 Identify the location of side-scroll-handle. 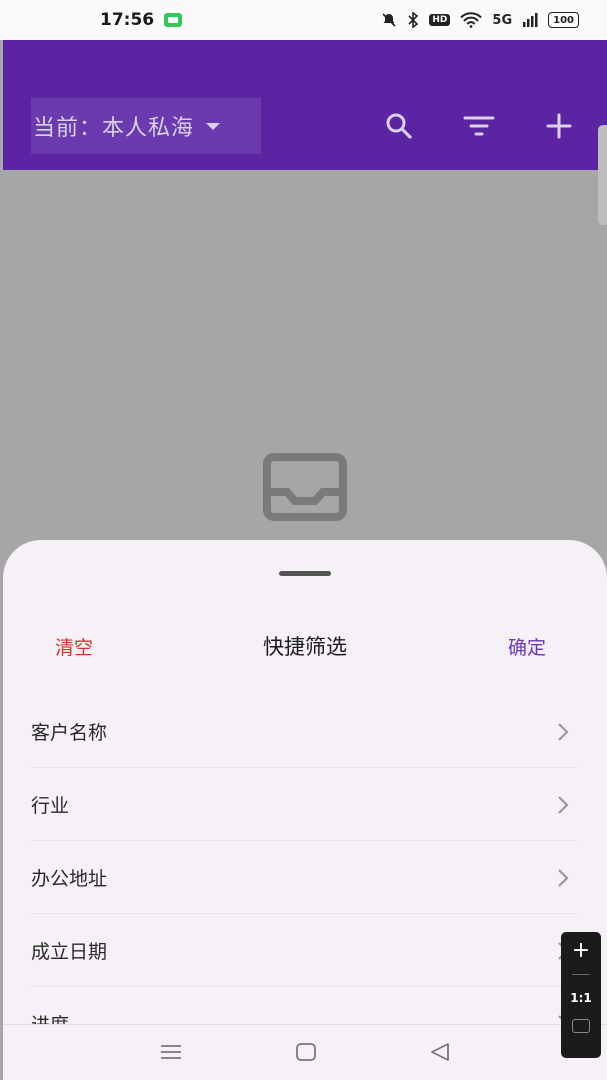
(602, 175).